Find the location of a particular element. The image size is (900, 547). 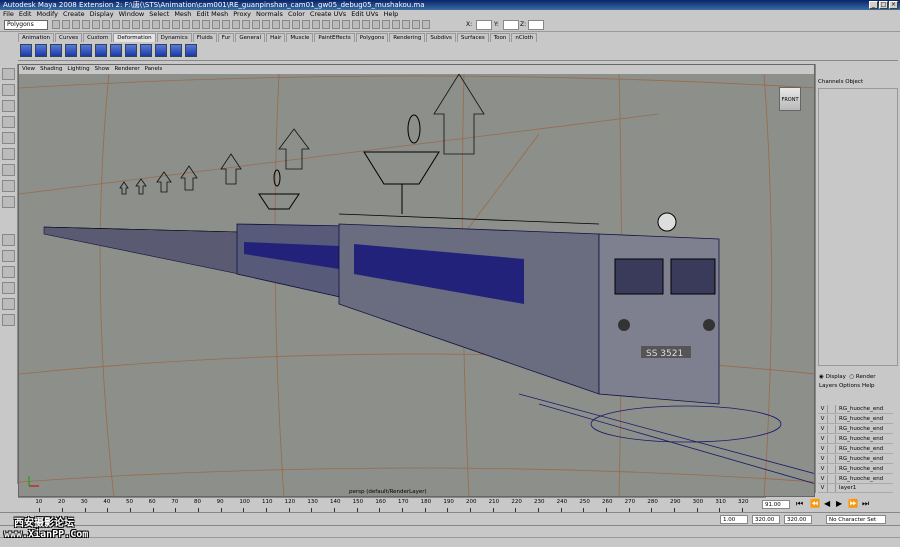

tab-ncloth: nCloth is located at coordinates (524, 37).